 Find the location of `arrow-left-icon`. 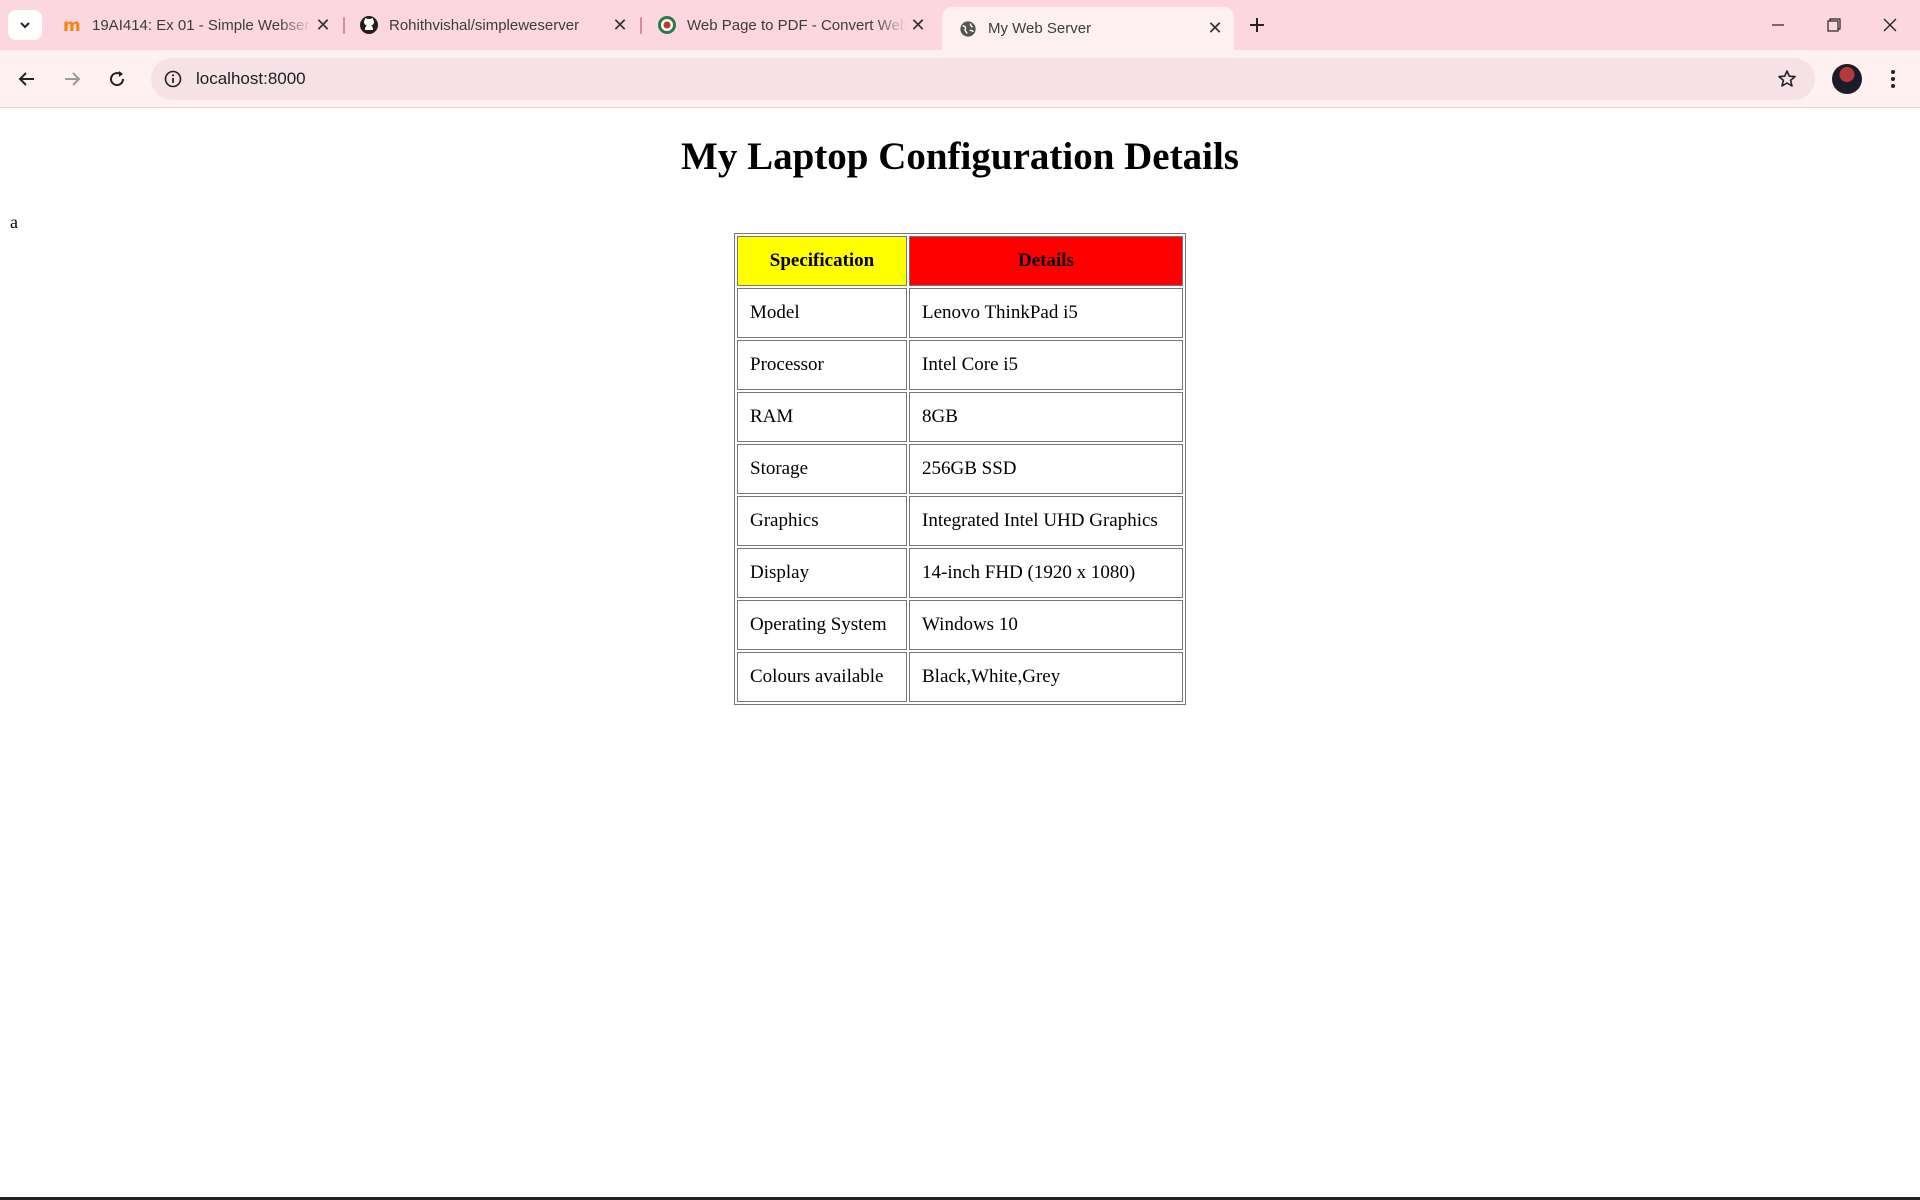

arrow-left-icon is located at coordinates (26, 79).